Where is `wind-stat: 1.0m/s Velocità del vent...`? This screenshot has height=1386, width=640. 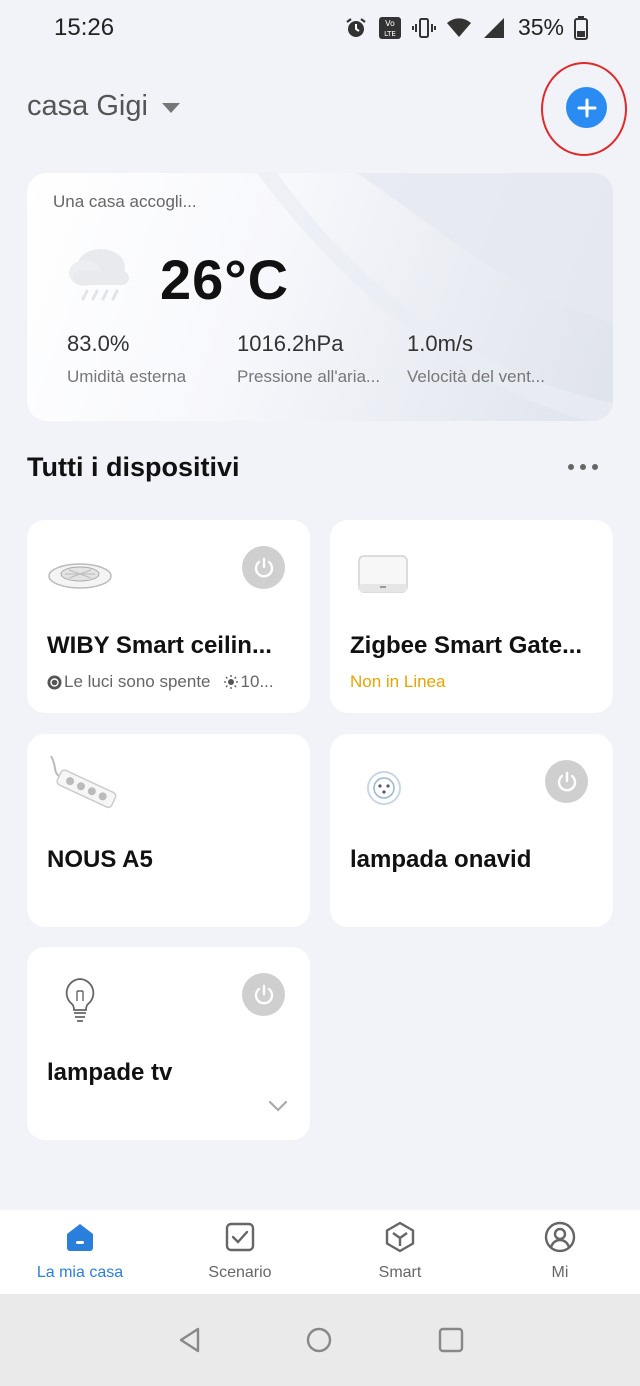 wind-stat: 1.0m/s Velocità del vent... is located at coordinates (476, 359).